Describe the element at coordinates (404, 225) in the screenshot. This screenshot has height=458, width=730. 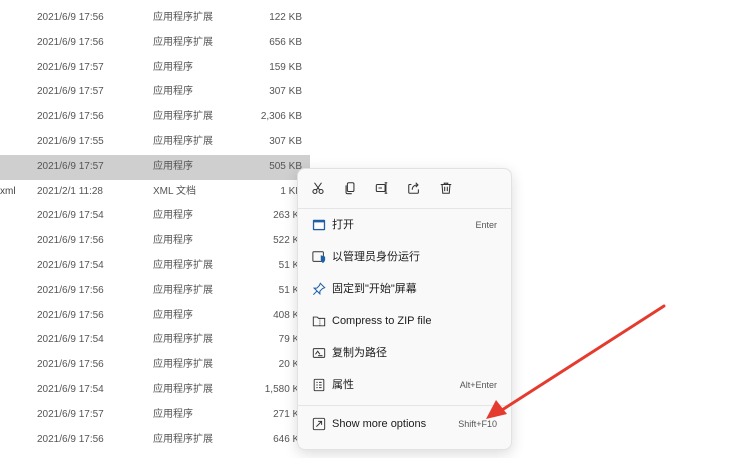
I see `menu-item-open: 打开 Enter` at that location.